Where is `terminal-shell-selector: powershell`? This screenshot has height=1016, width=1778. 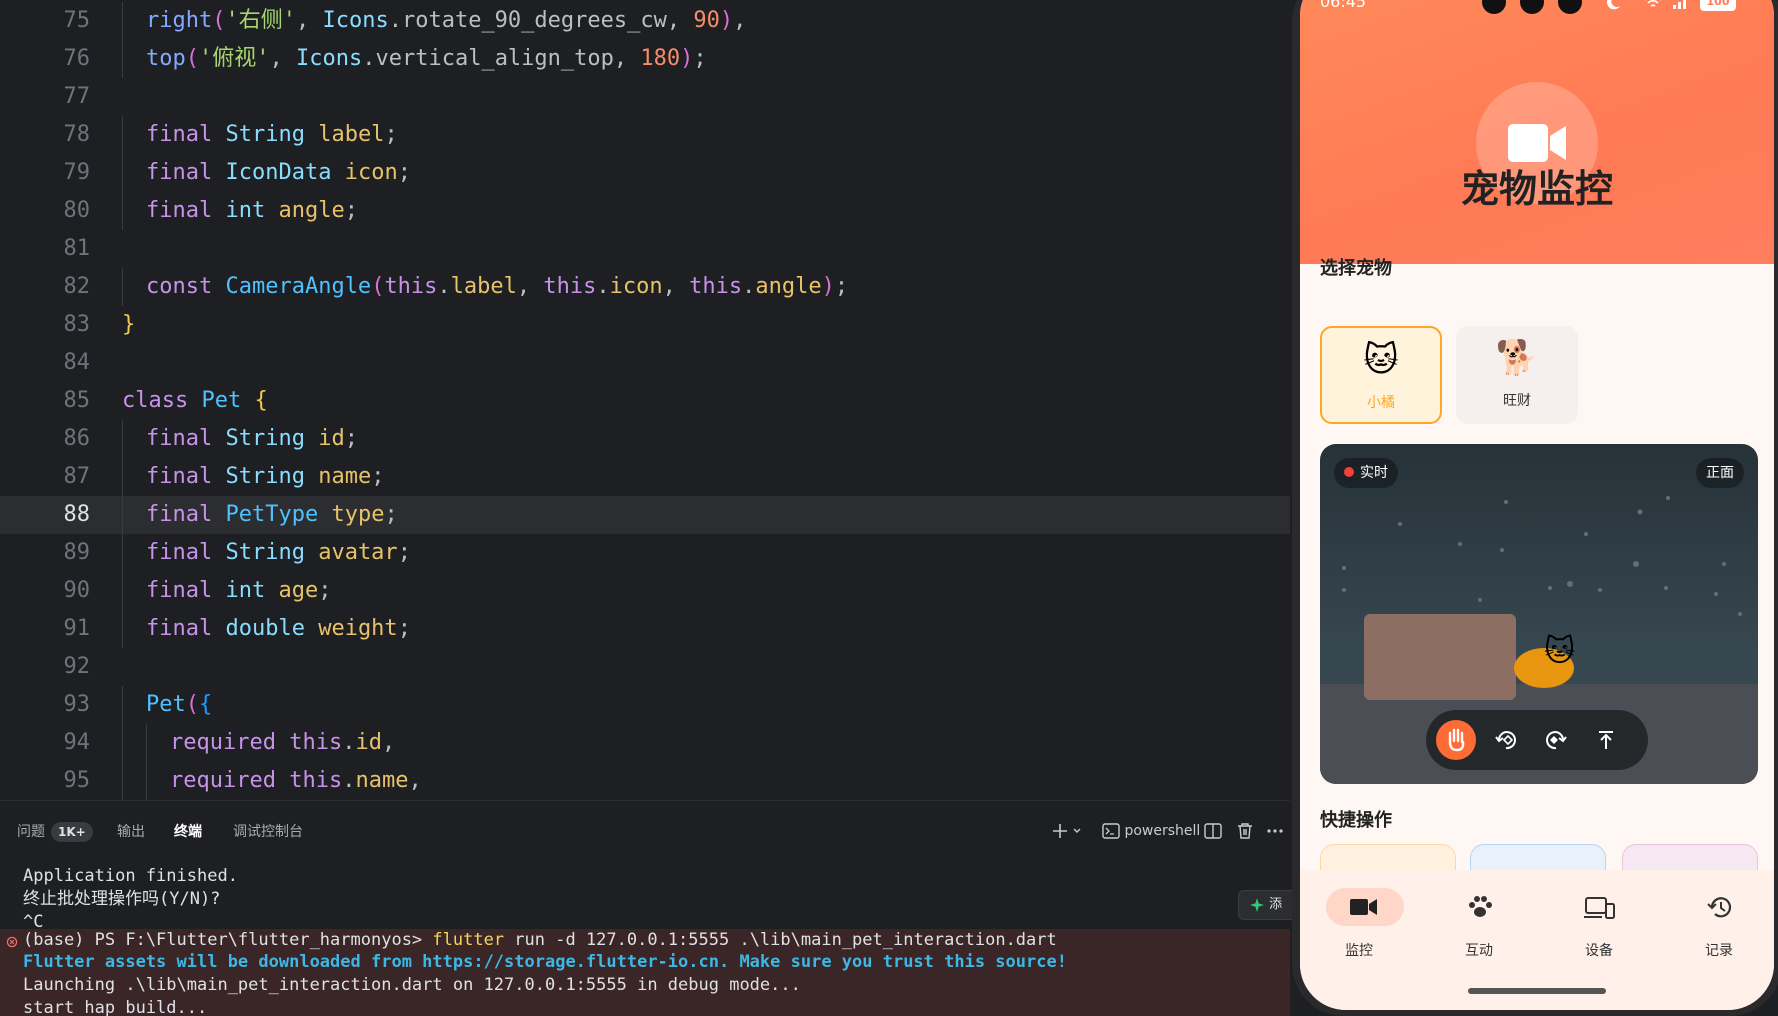 terminal-shell-selector: powershell is located at coordinates (1151, 831).